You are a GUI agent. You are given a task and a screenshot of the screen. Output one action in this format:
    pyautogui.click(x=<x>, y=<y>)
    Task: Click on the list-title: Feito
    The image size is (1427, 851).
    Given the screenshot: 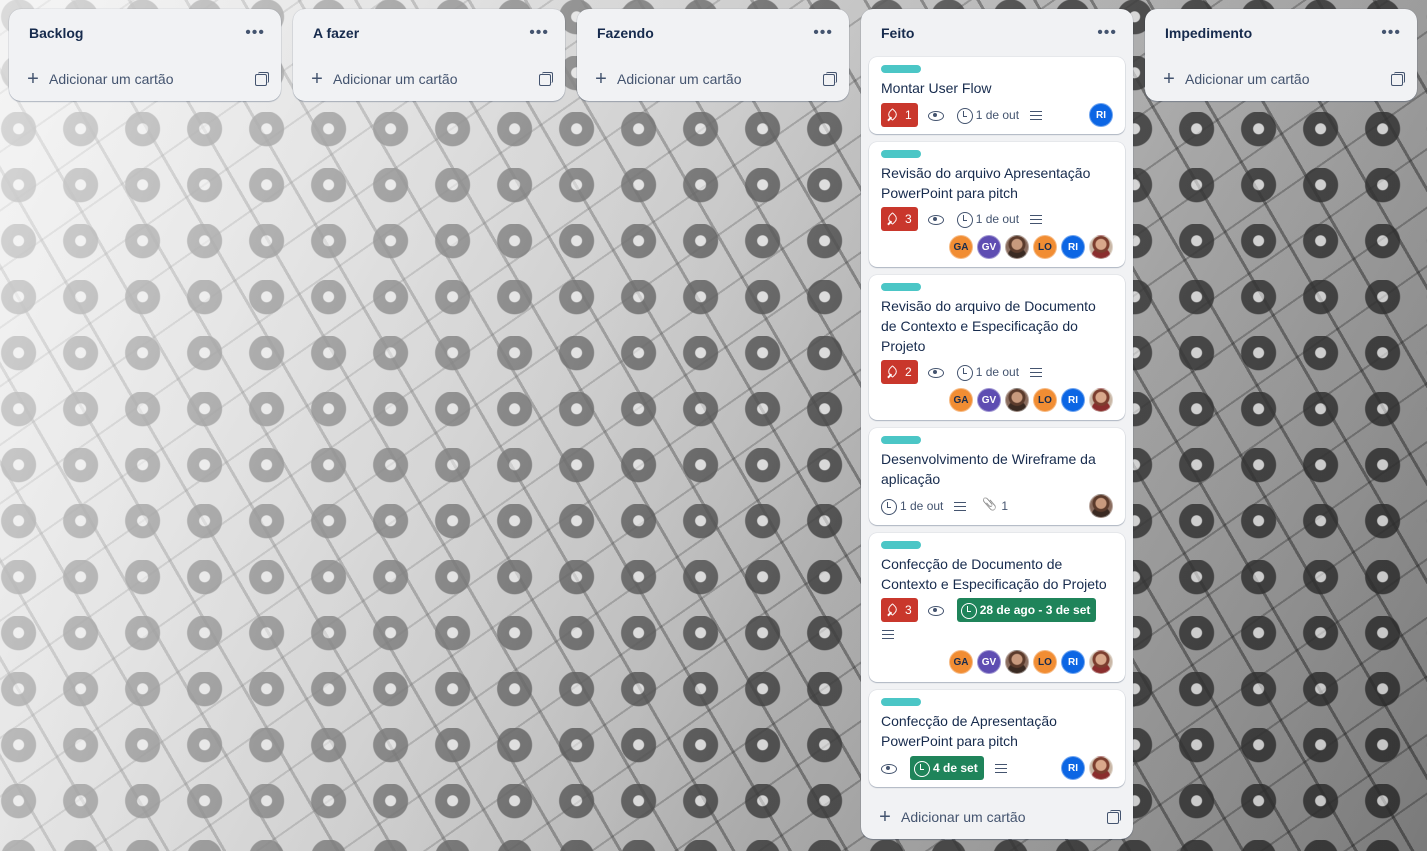 What is the action you would take?
    pyautogui.click(x=897, y=33)
    